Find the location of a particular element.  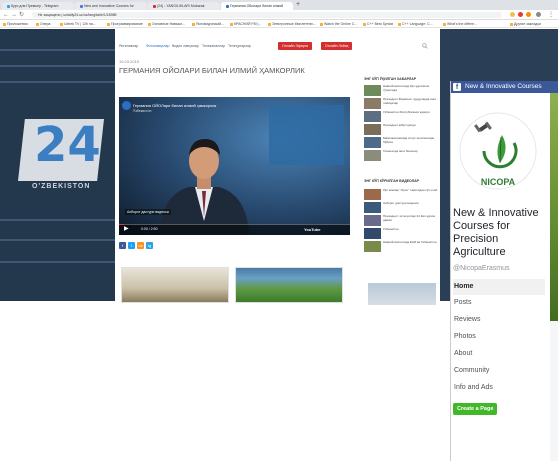

sidebar-news-item: Президент қабул қилди is located at coordinates (402, 130).